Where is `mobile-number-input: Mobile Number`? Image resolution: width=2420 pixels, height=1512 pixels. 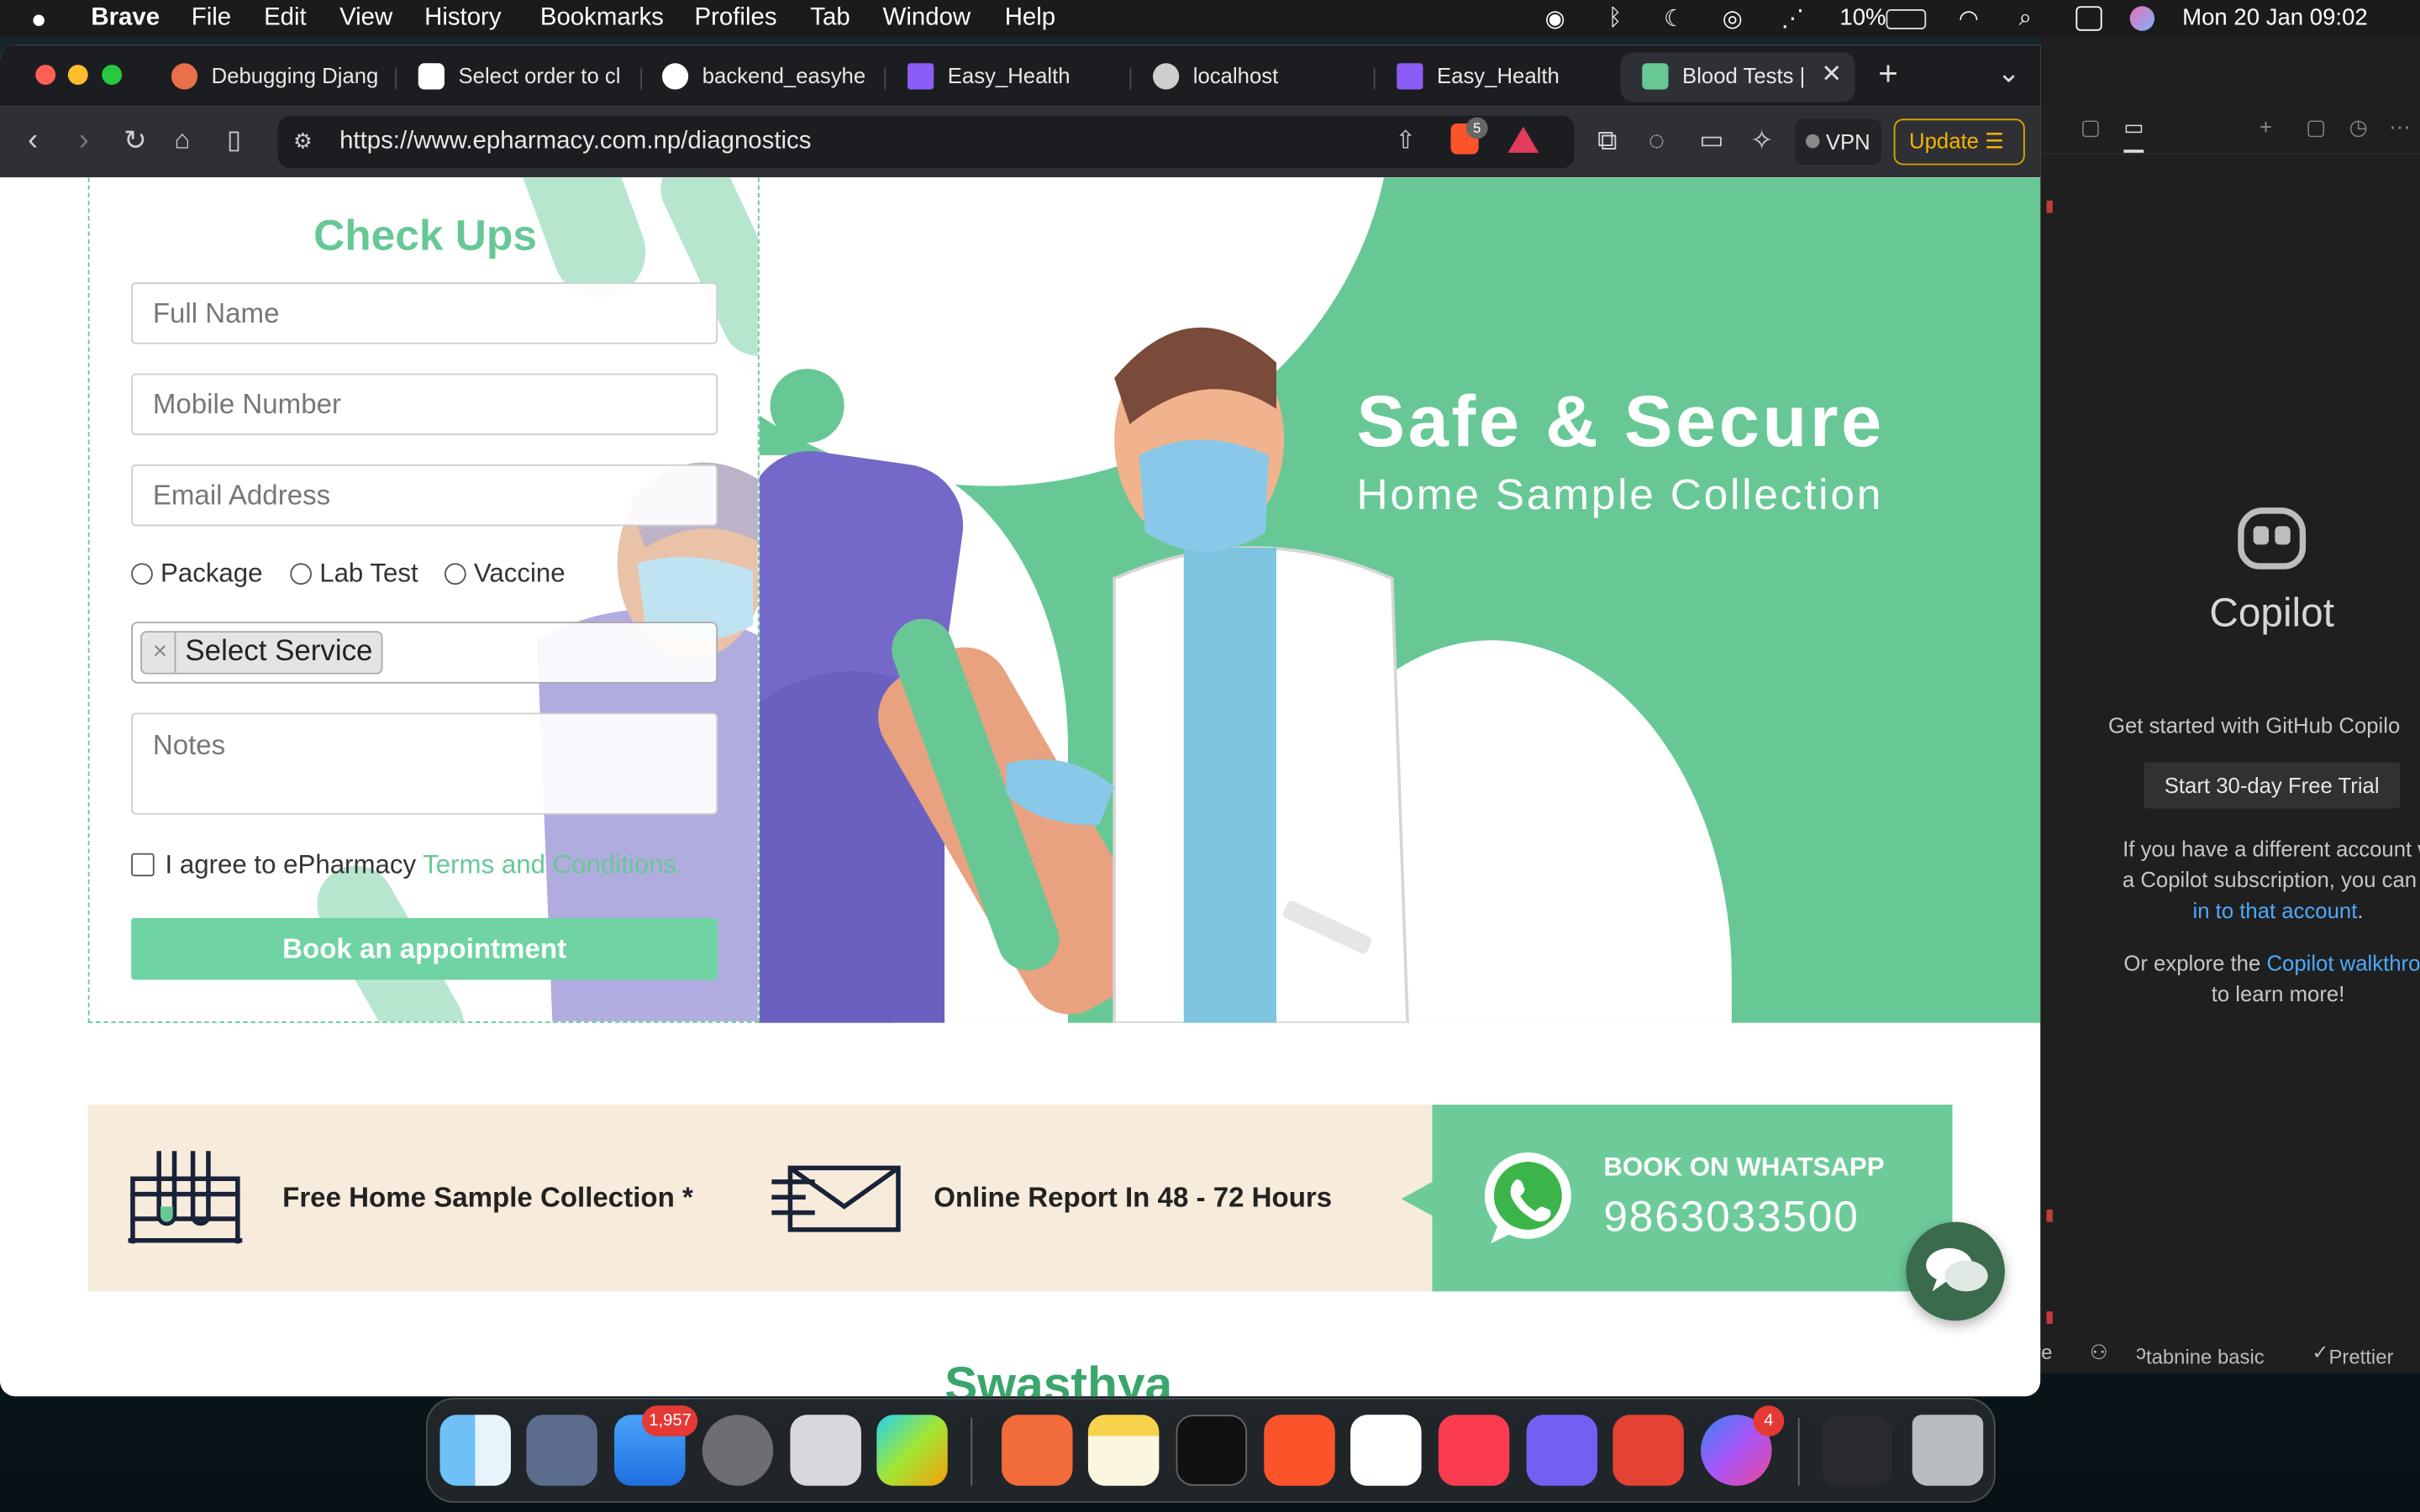
mobile-number-input: Mobile Number is located at coordinates (424, 404).